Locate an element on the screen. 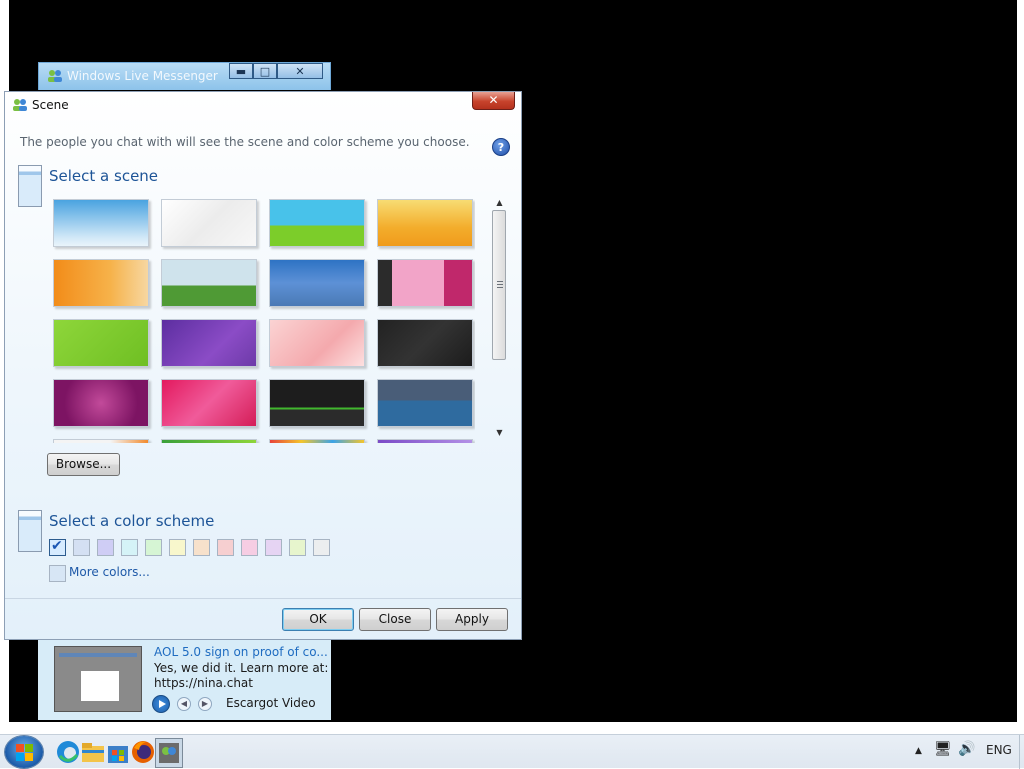 This screenshot has width=1024, height=769. scene-heading: Select a scene is located at coordinates (104, 176).